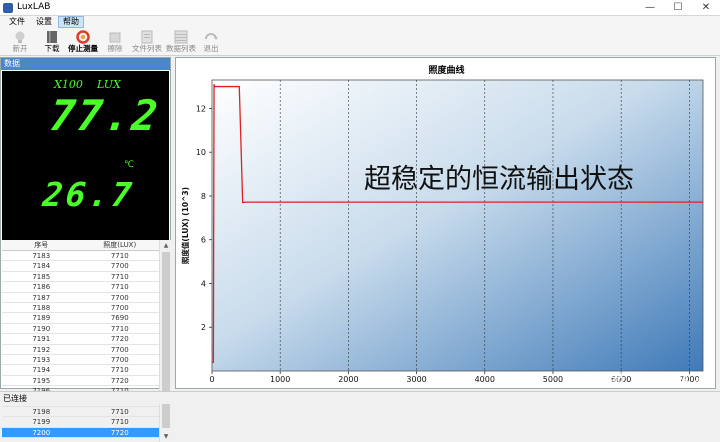 Image resolution: width=720 pixels, height=442 pixels. Describe the element at coordinates (71, 22) in the screenshot. I see `menu-help: 帮助` at that location.